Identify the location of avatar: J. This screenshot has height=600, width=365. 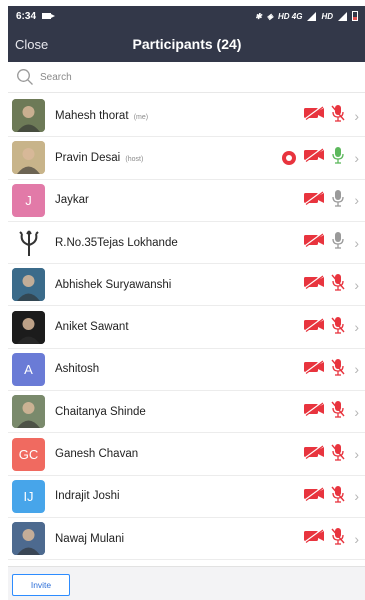
(28, 200).